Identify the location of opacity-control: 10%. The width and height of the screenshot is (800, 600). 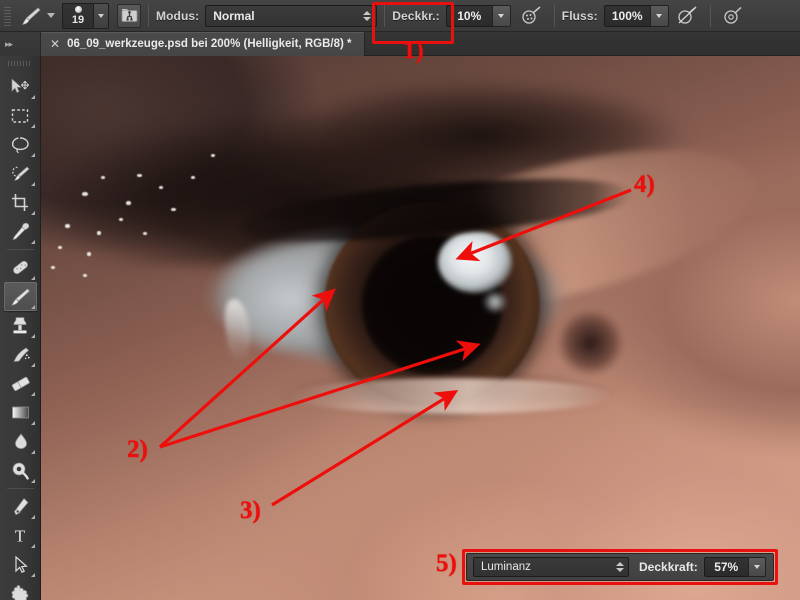
(478, 15).